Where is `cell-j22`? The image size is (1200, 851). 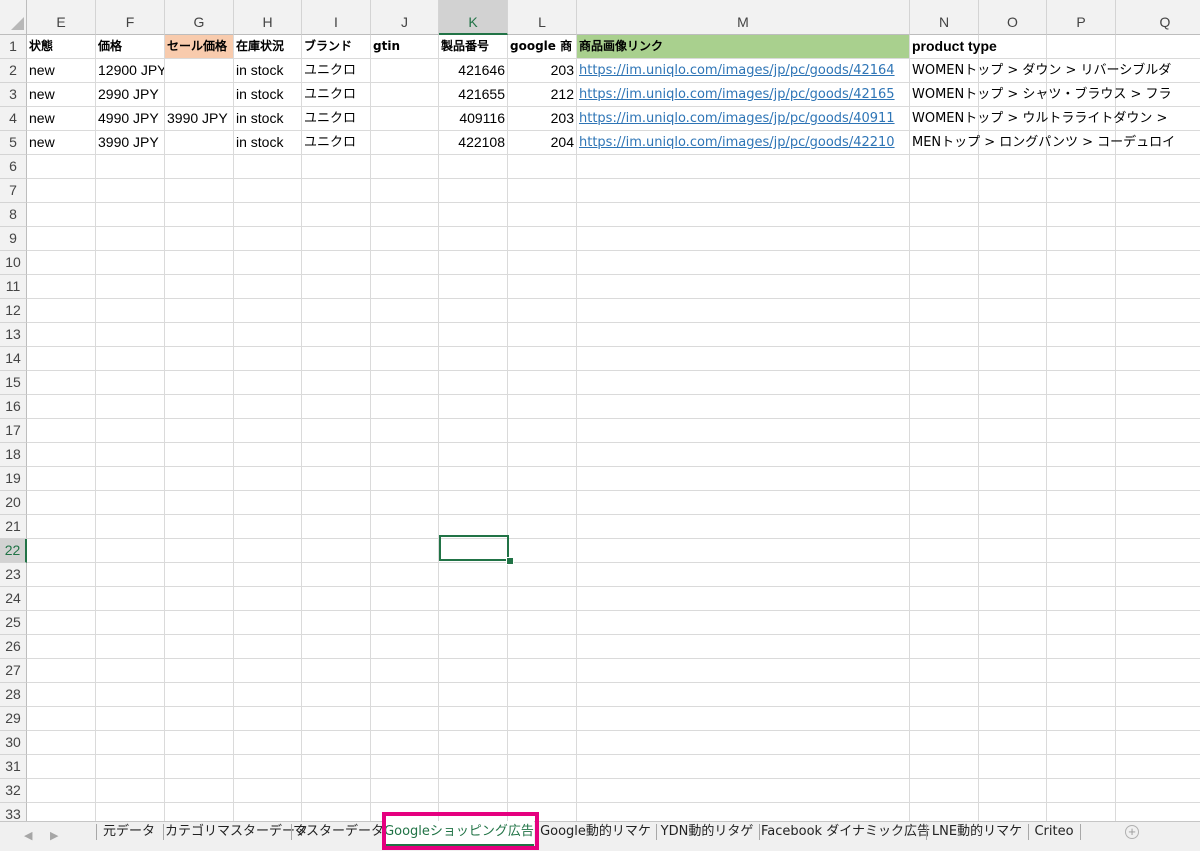
cell-j22 is located at coordinates (405, 551).